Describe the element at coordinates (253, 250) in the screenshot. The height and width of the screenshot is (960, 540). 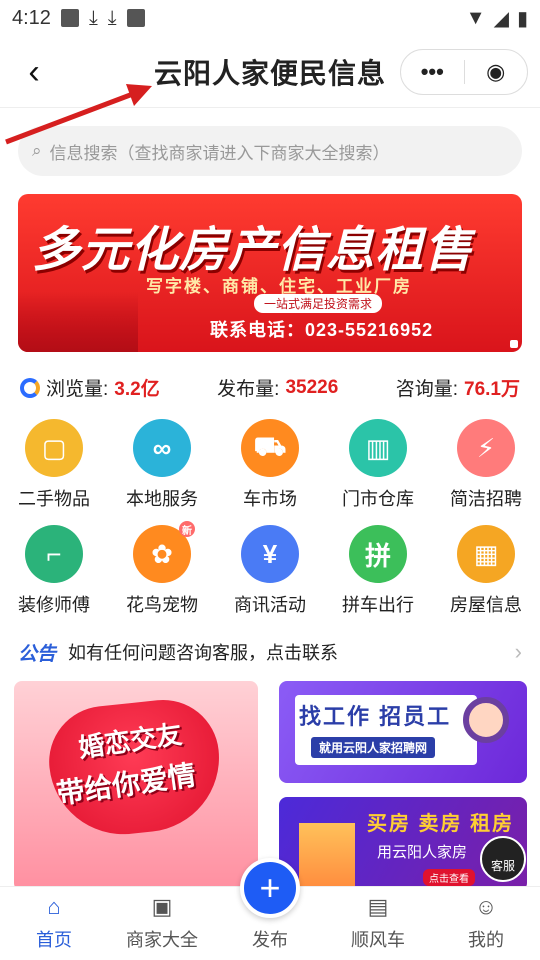
I see `banner-headline: 多元化房产信息租售` at that location.